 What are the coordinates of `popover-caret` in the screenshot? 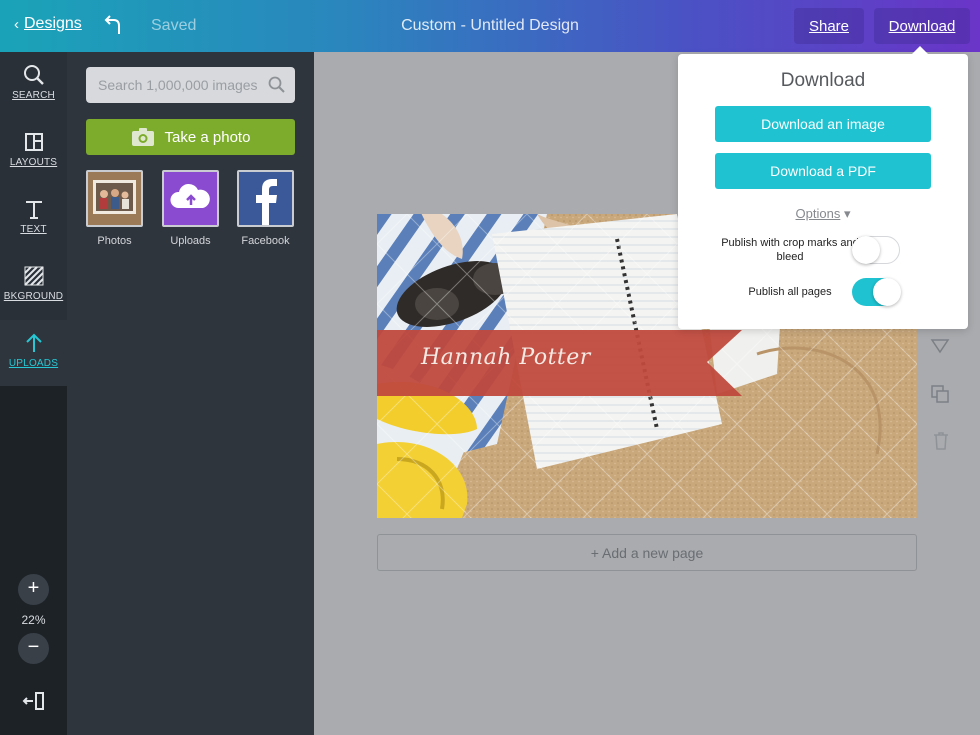 It's located at (920, 50).